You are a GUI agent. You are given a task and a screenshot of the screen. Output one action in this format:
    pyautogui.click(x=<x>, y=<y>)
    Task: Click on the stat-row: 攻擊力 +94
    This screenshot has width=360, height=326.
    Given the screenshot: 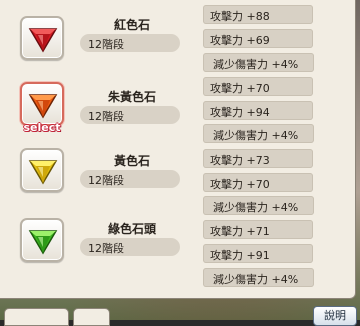 What is the action you would take?
    pyautogui.click(x=258, y=110)
    